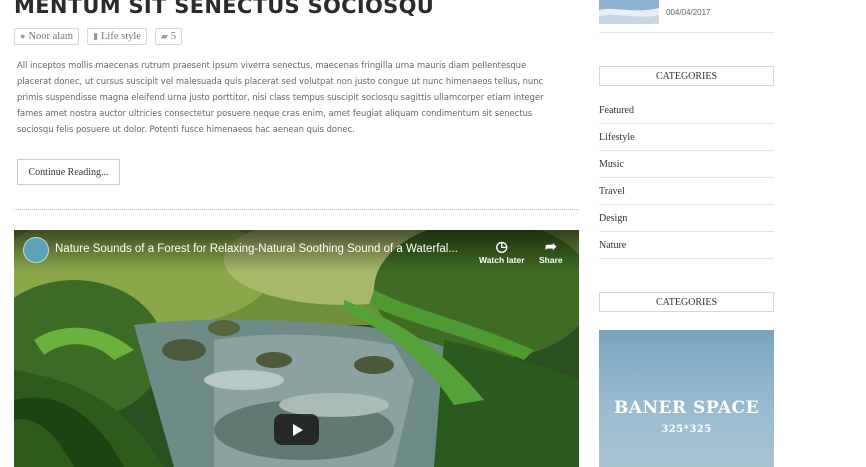 The width and height of the screenshot is (866, 467). I want to click on category-name: Life style, so click(121, 36).